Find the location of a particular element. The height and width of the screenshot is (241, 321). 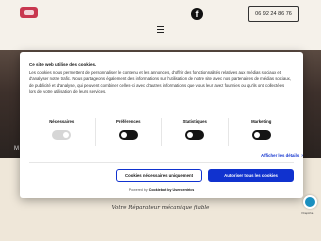

show-details-link: Afficher les détails › is located at coordinates (282, 156).